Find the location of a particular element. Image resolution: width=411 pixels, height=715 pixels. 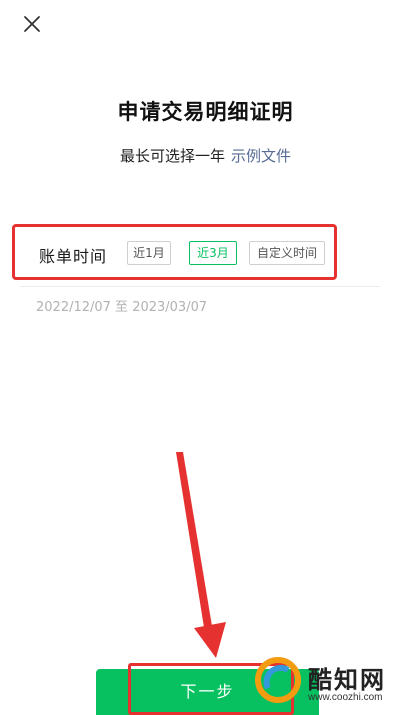

period-option-custom: 自定义时间 is located at coordinates (287, 253).